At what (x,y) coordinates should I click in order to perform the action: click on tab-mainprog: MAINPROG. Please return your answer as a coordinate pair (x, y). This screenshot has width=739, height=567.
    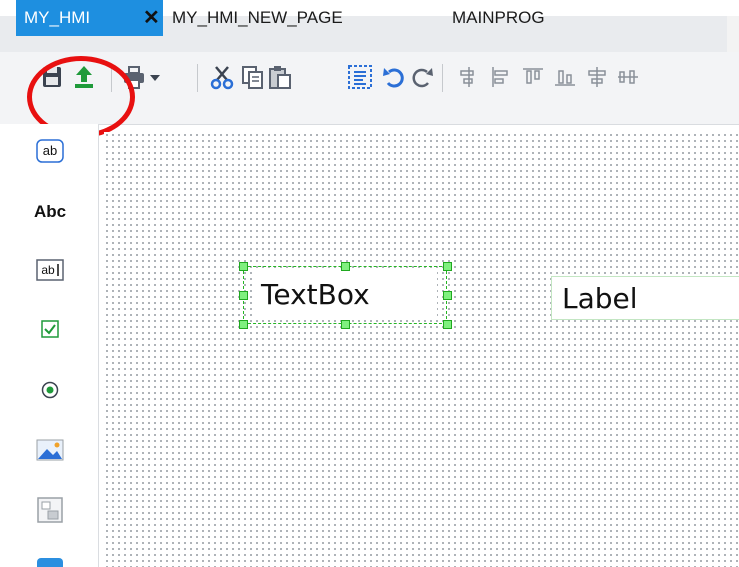
    Looking at the image, I should click on (498, 18).